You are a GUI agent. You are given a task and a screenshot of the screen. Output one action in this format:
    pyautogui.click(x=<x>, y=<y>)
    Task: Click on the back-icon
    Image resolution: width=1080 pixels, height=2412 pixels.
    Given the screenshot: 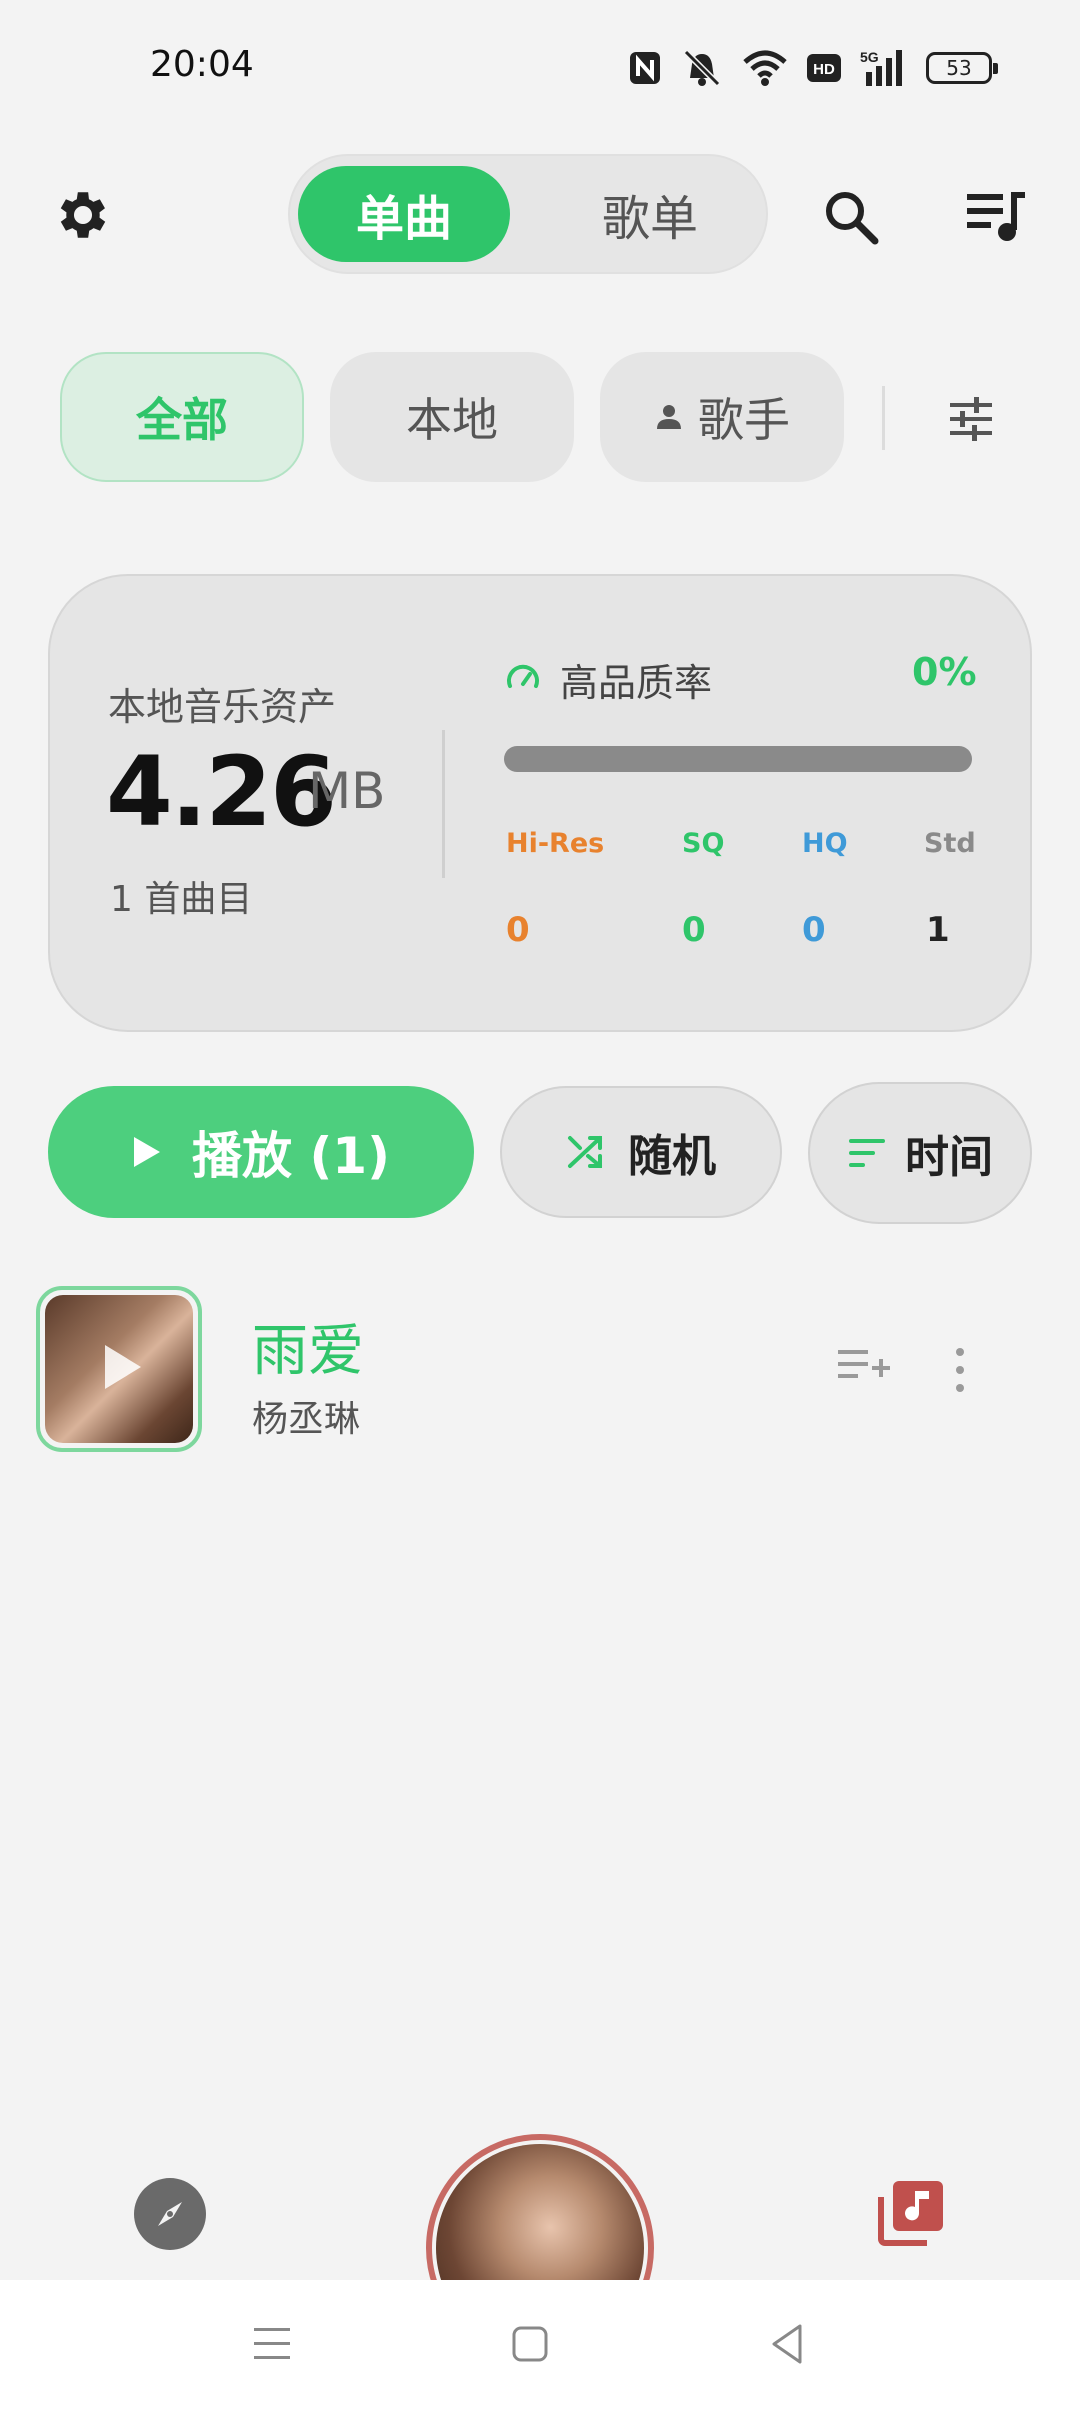 What is the action you would take?
    pyautogui.click(x=788, y=2344)
    